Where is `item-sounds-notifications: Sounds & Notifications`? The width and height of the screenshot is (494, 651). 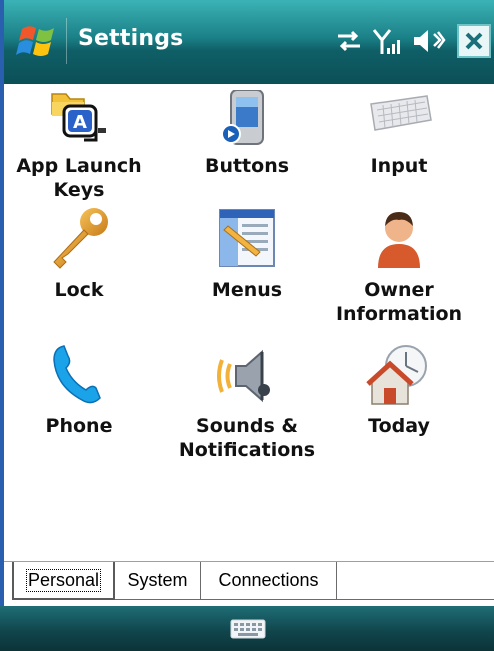
item-sounds-notifications: Sounds & Notifications is located at coordinates (247, 402).